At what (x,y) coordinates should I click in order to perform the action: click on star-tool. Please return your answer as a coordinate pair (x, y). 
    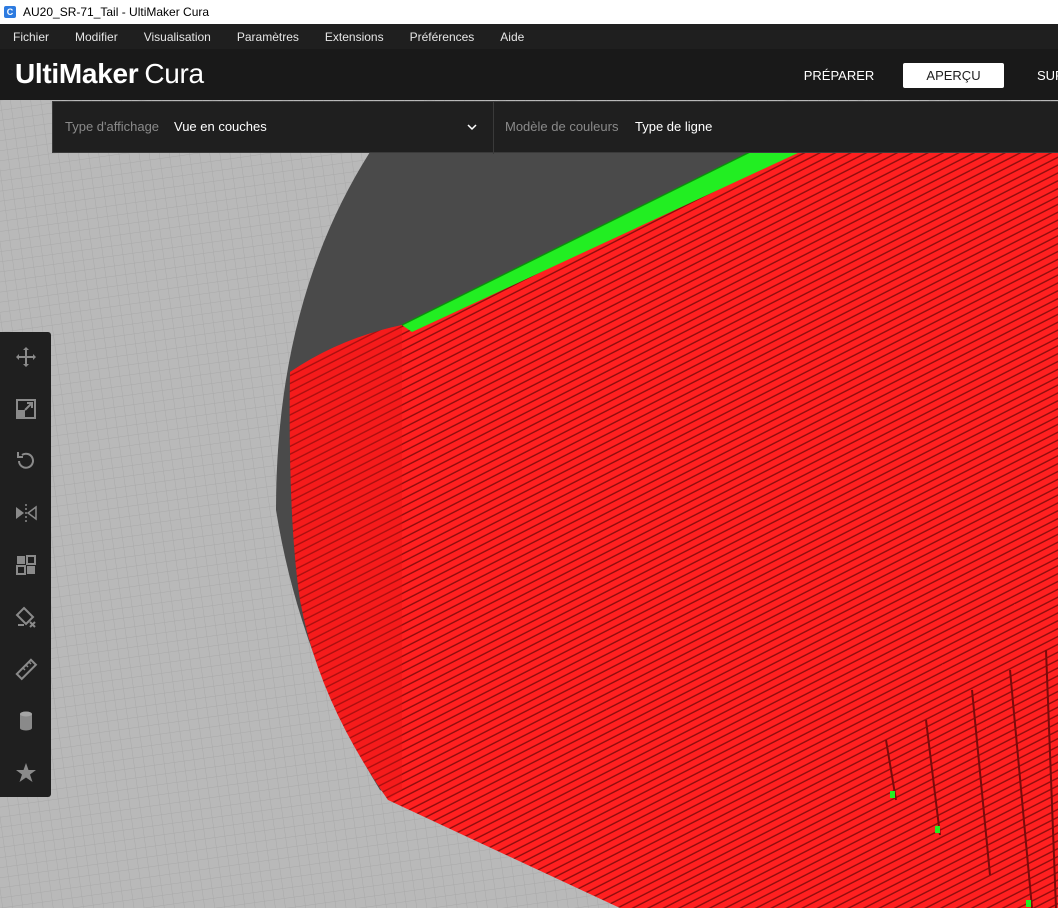
    Looking at the image, I should click on (26, 773).